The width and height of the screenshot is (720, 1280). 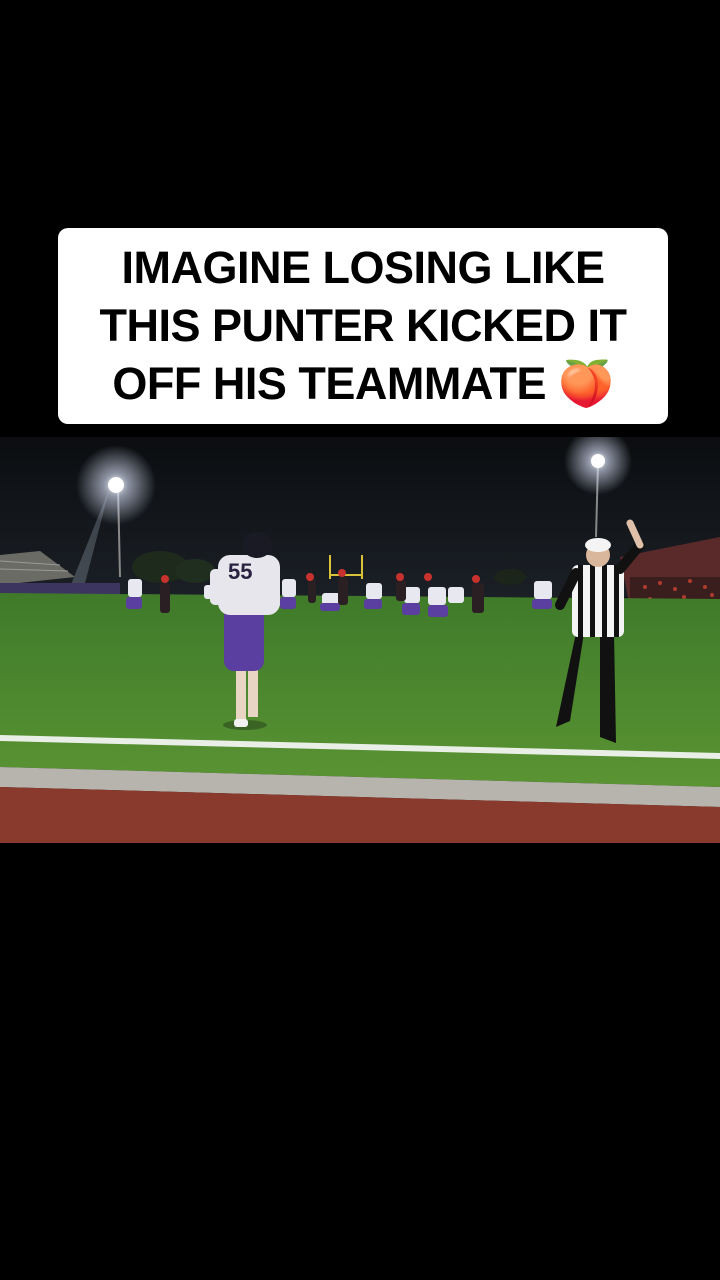 I want to click on jersey-number: 55, so click(x=240, y=571).